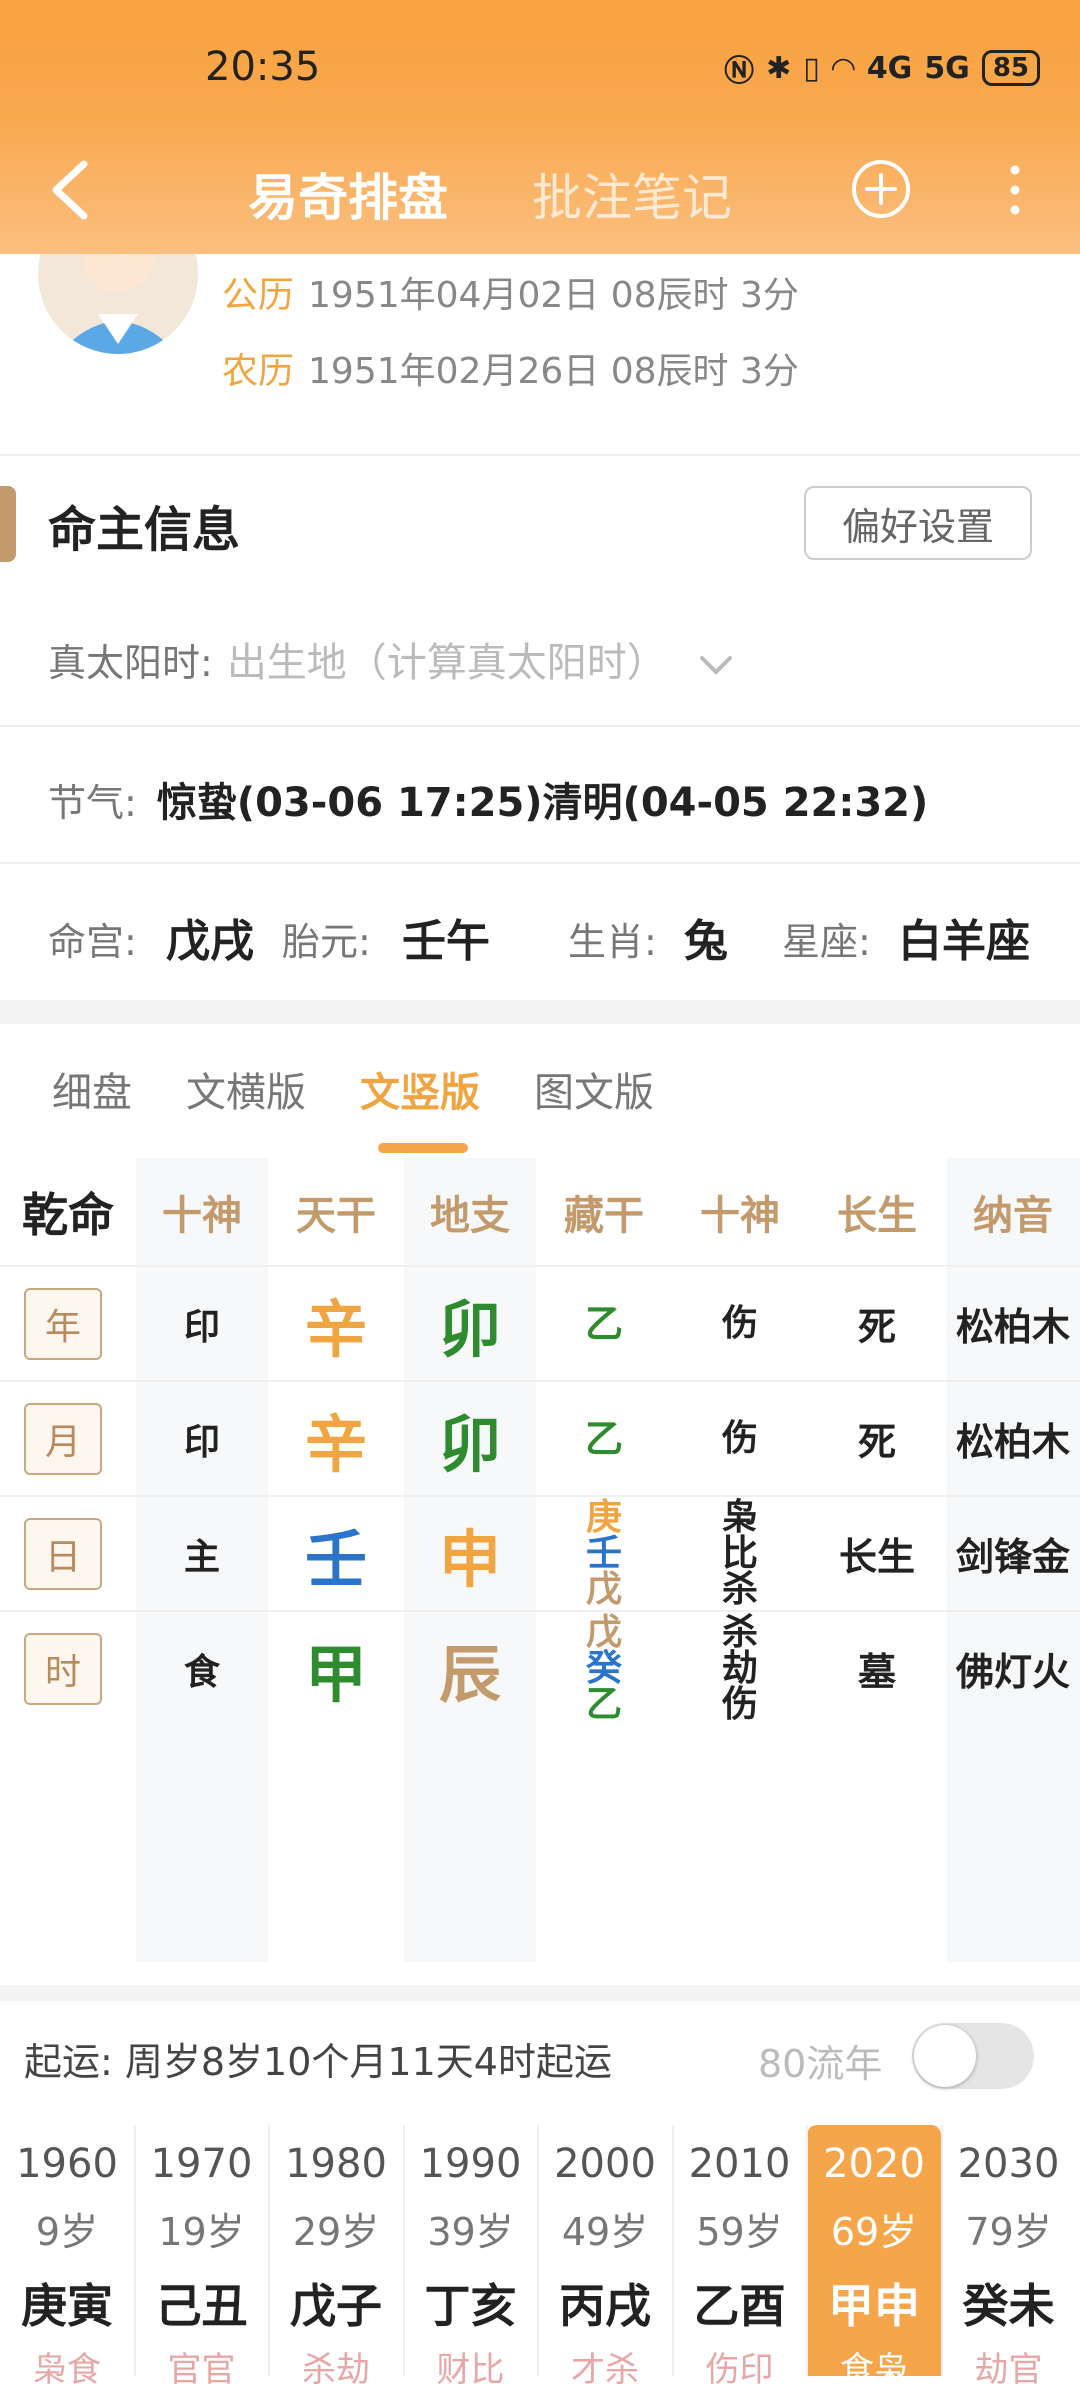 The width and height of the screenshot is (1080, 2391). I want to click on wifi-icon: ◠, so click(843, 68).